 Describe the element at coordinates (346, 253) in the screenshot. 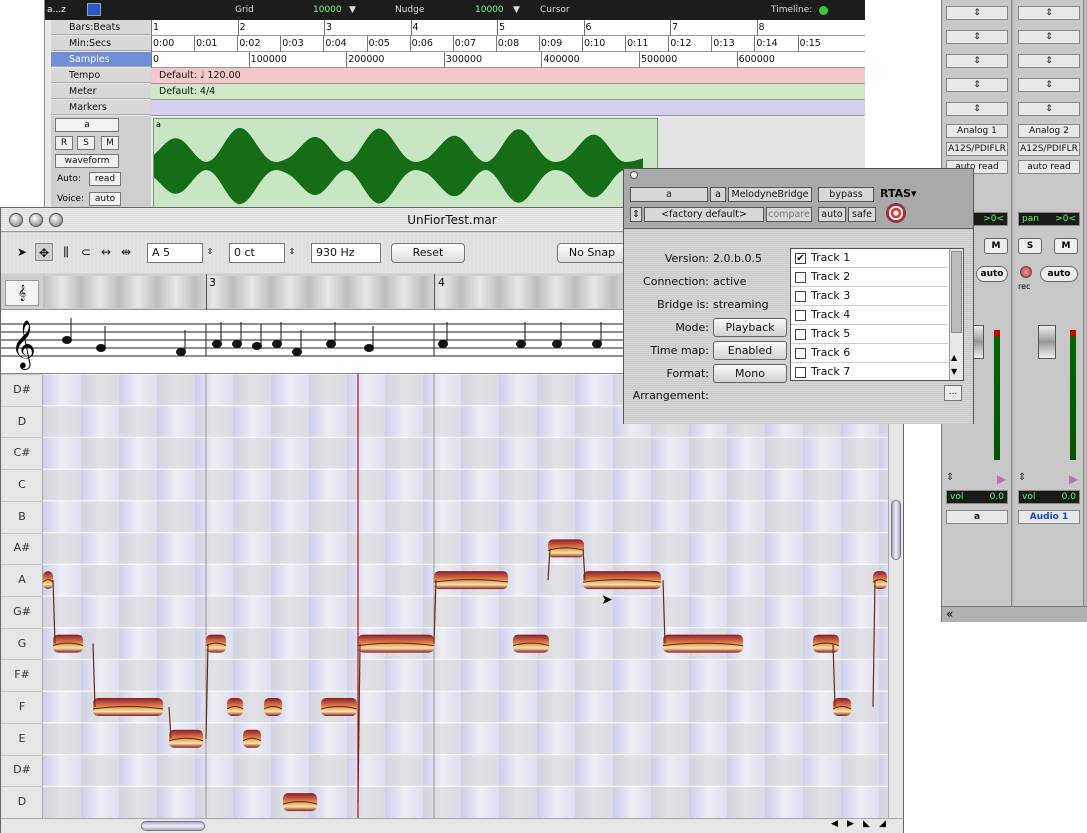

I see `frequency-field: 930 Hz` at that location.